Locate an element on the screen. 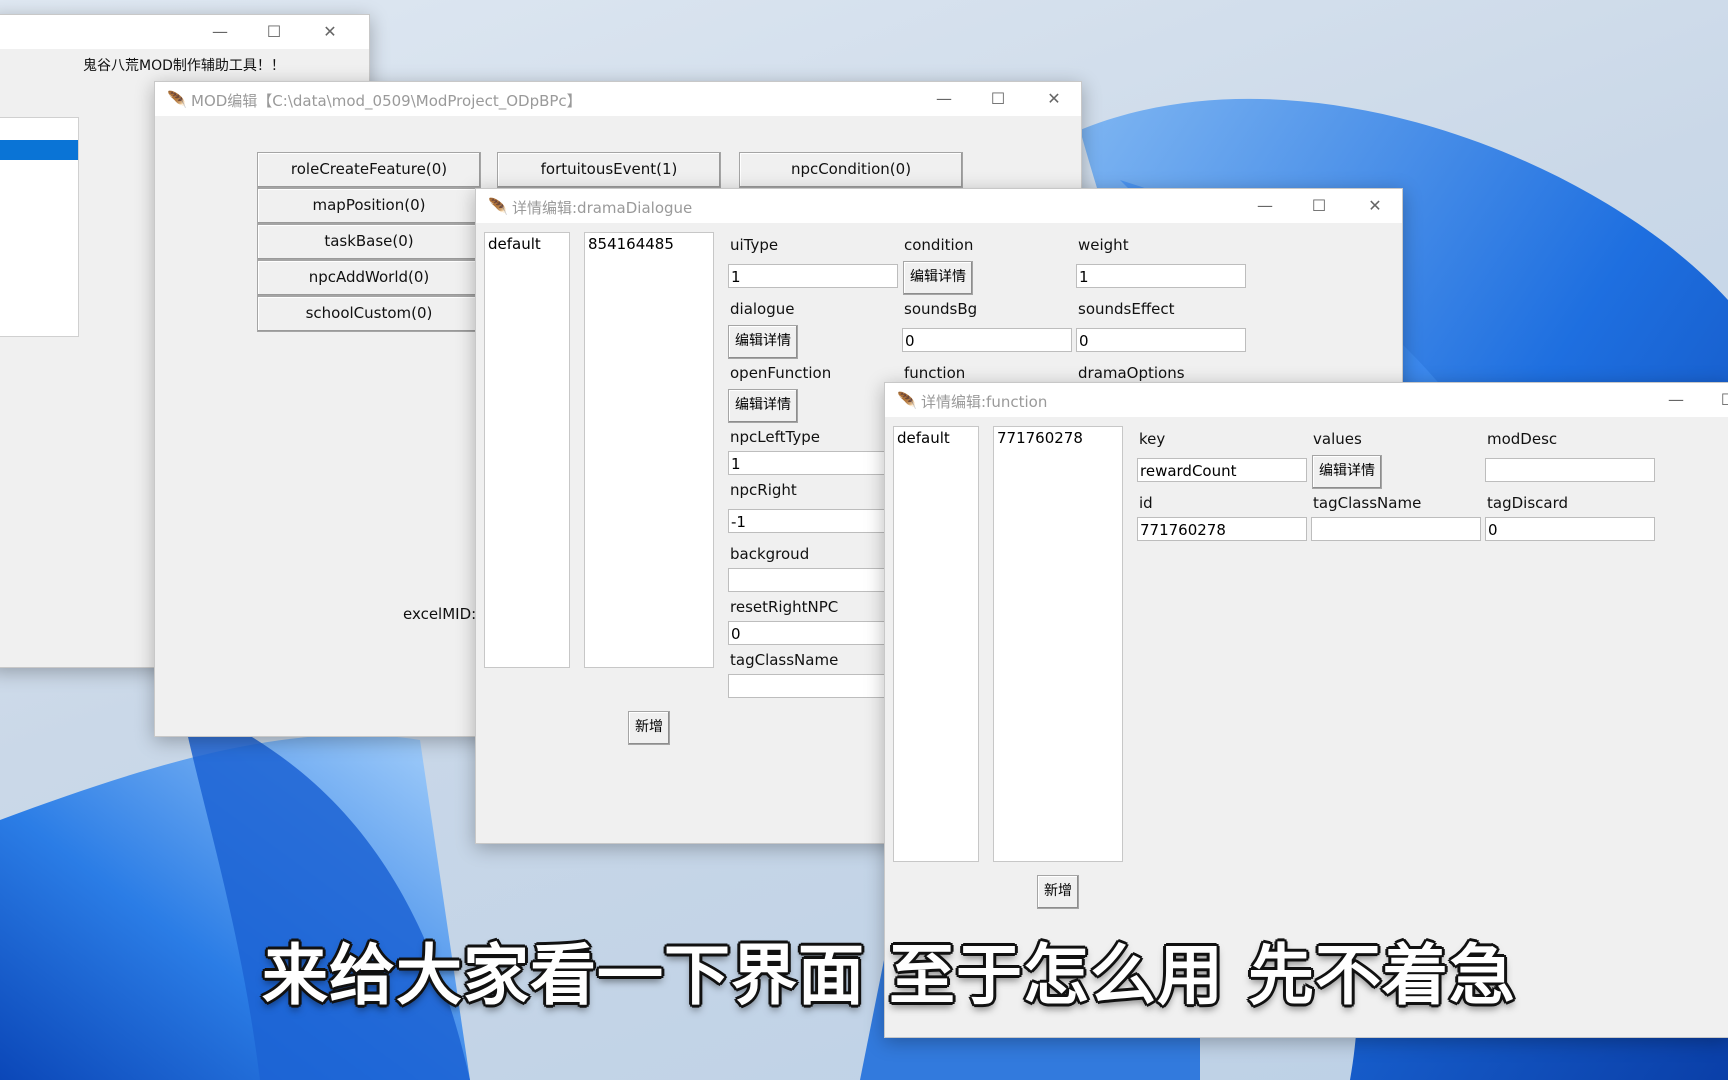 This screenshot has width=1728, height=1080. tag-discard-field: 0 is located at coordinates (1570, 529).